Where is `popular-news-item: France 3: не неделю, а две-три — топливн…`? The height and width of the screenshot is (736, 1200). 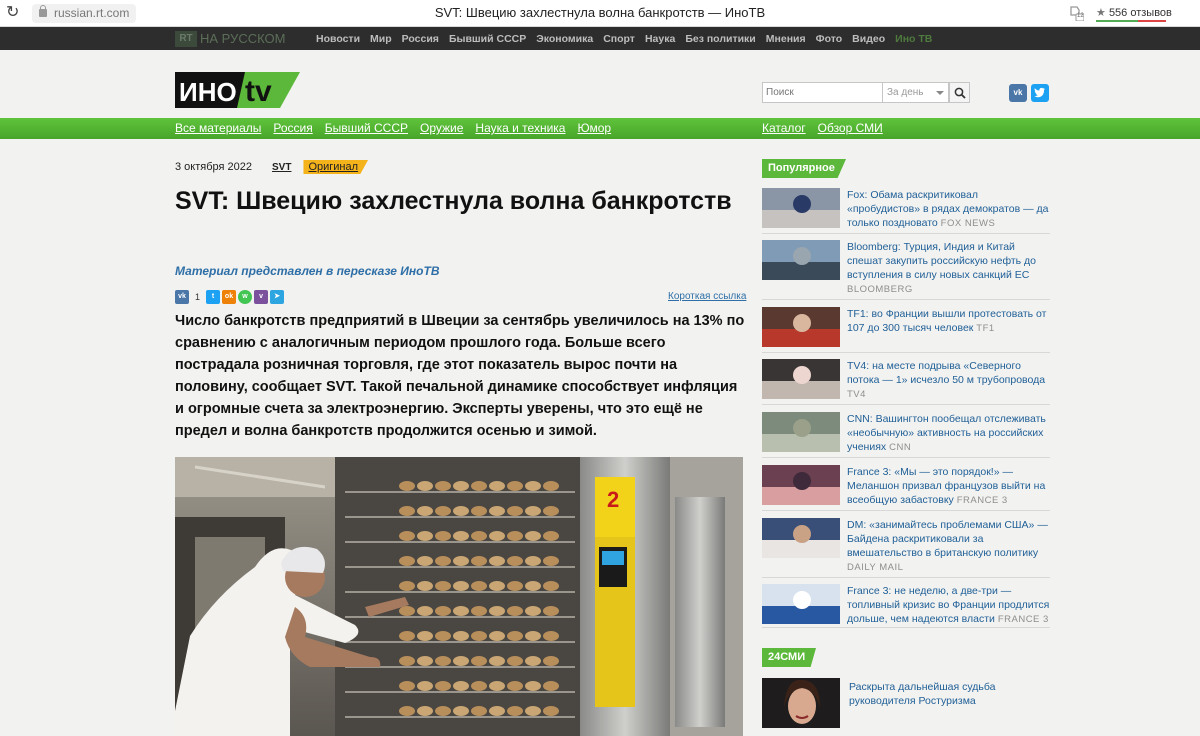
popular-news-item: France 3: не неделю, а две-три — топливн… is located at coordinates (906, 606).